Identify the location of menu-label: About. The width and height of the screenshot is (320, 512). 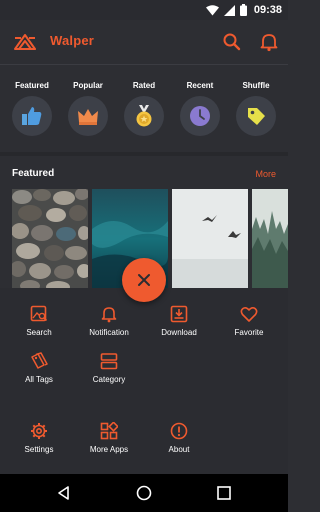
(179, 449).